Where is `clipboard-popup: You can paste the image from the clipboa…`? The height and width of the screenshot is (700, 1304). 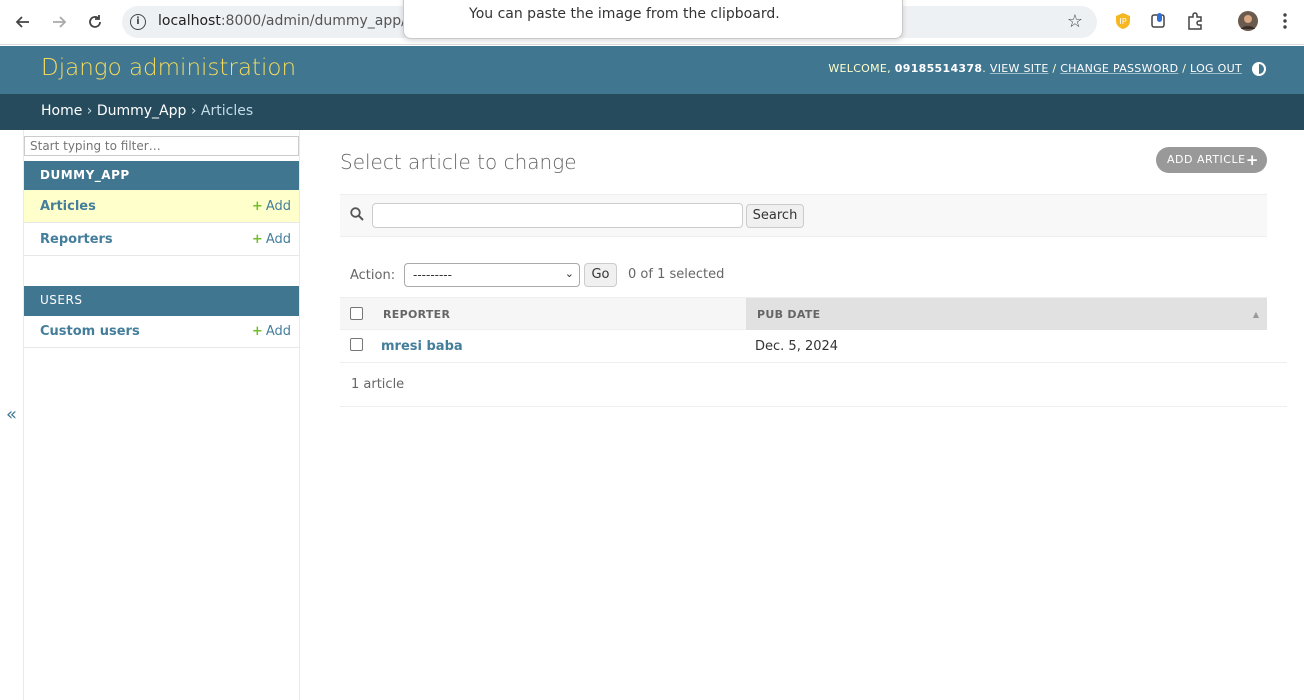 clipboard-popup: You can paste the image from the clipboa… is located at coordinates (653, 19).